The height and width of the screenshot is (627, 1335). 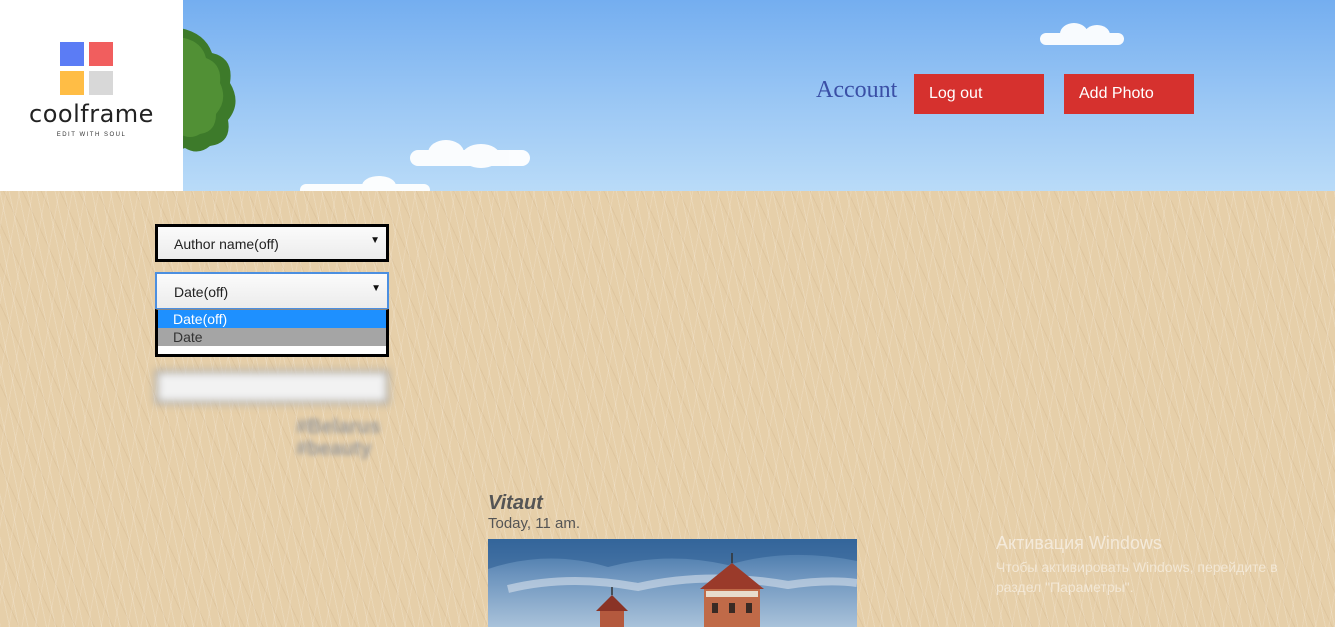 What do you see at coordinates (338, 427) in the screenshot?
I see `tag-item: #Belarus` at bounding box center [338, 427].